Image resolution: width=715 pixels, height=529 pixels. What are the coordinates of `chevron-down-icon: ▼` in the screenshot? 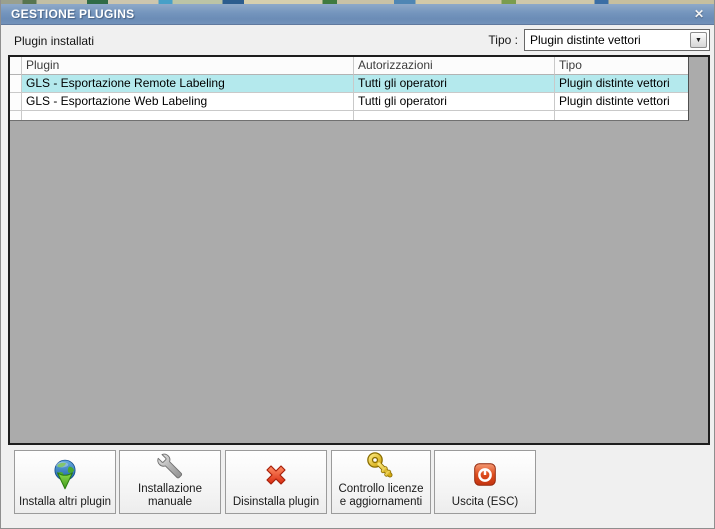 It's located at (698, 40).